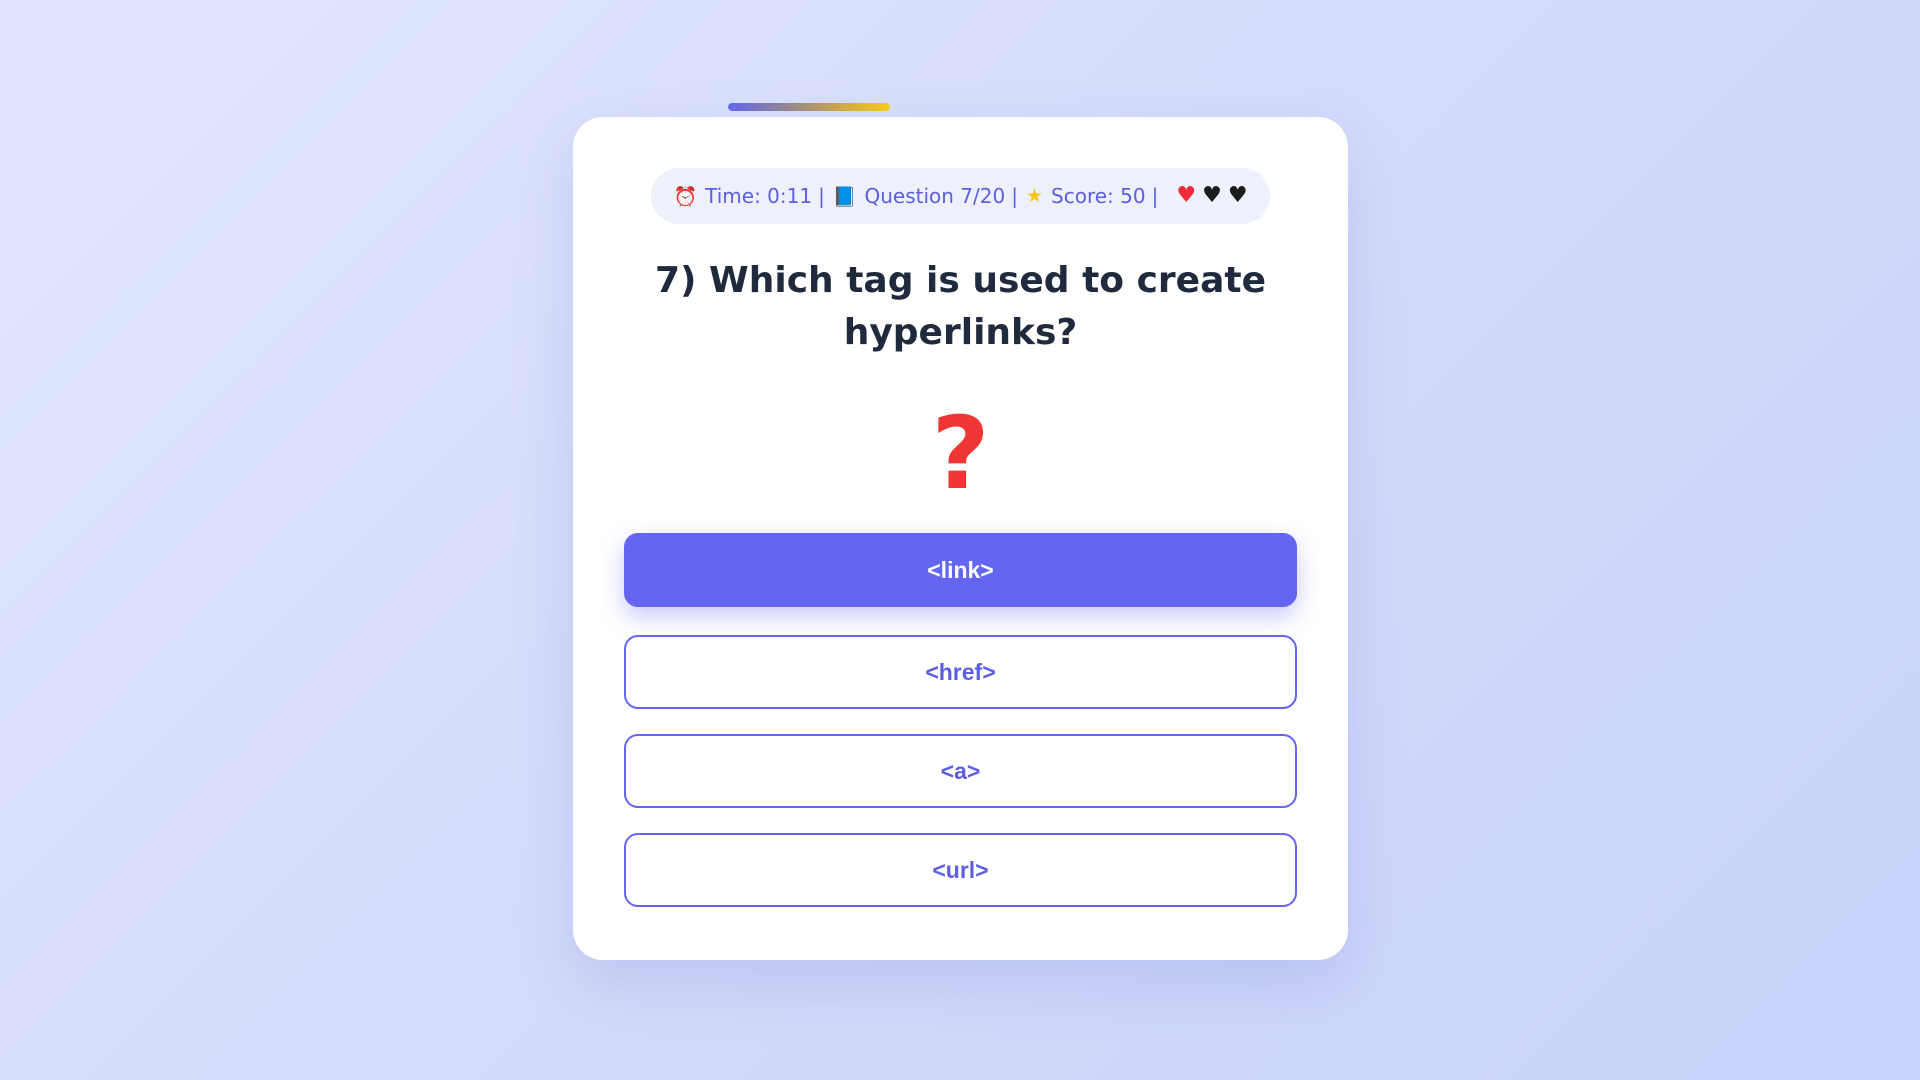 The image size is (1920, 1080). I want to click on answer-option-button: <link>, so click(960, 570).